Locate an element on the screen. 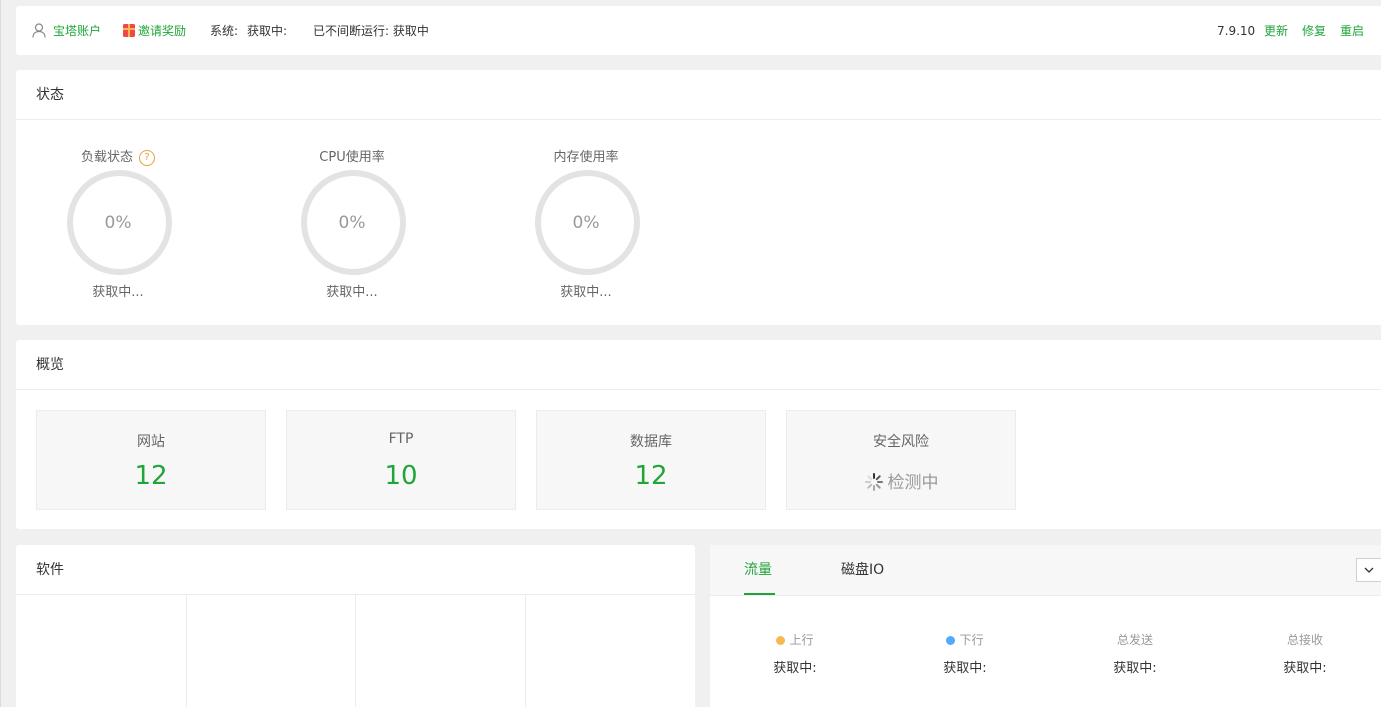 This screenshot has height=707, width=1381. status-panel-title: 状态 is located at coordinates (698, 95).